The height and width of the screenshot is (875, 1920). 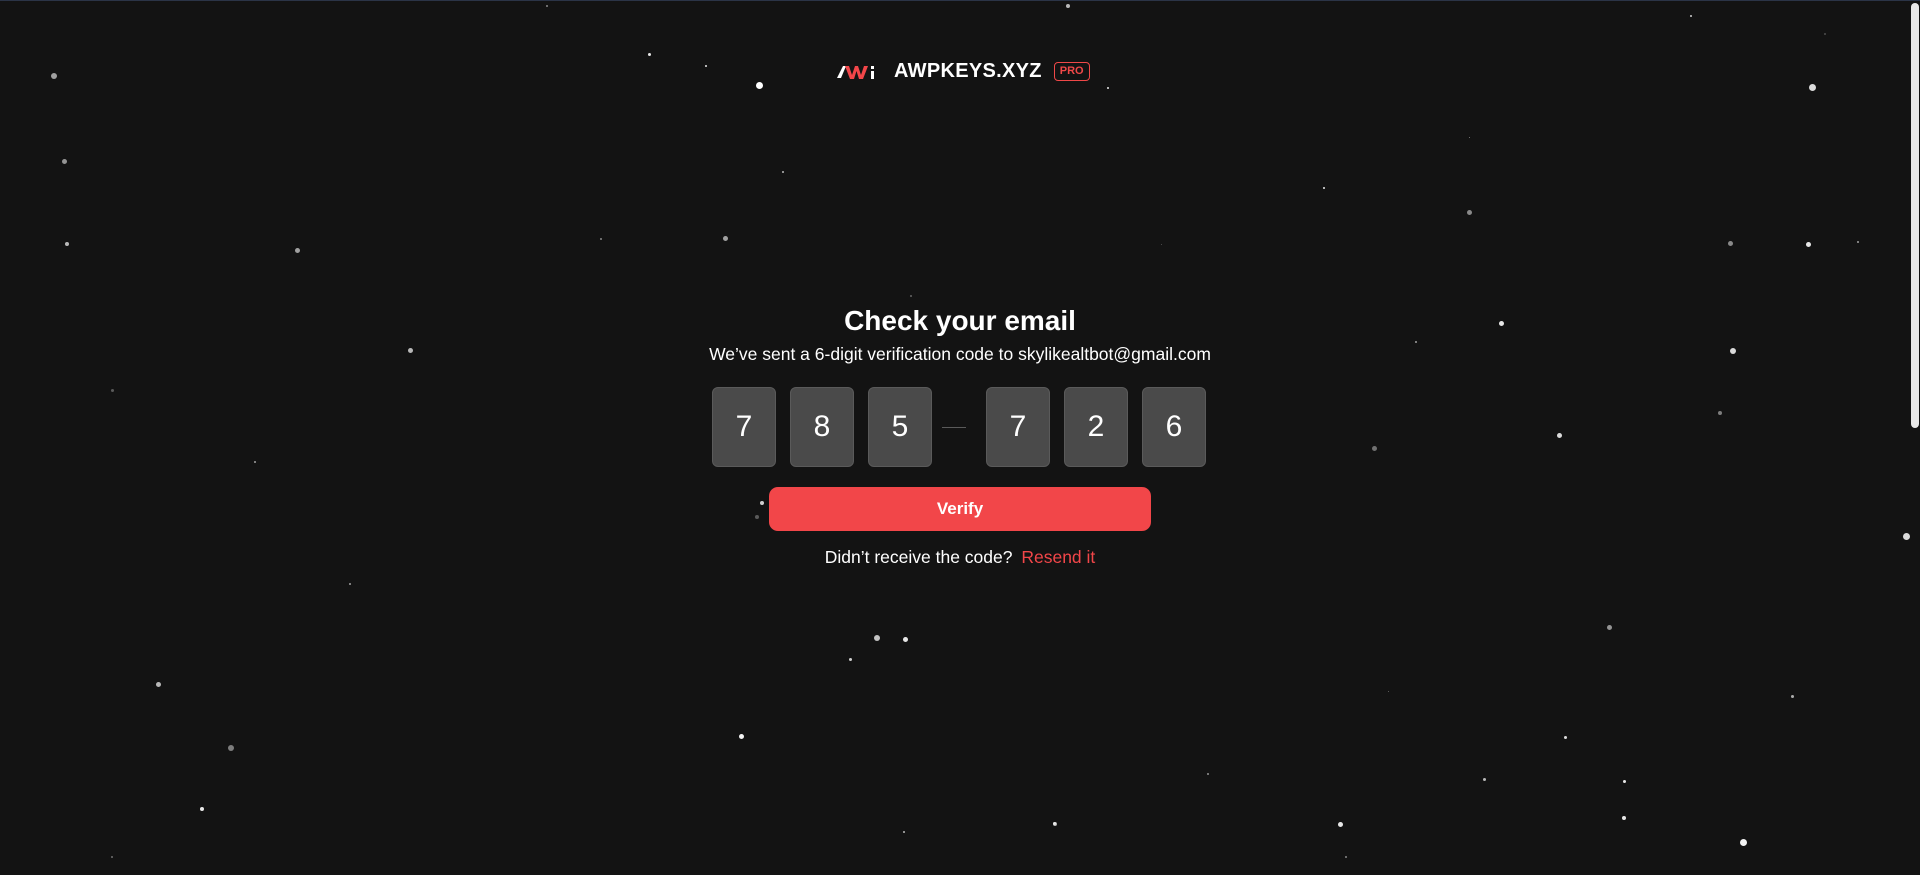 What do you see at coordinates (900, 427) in the screenshot?
I see `code-digit-3: 5` at bounding box center [900, 427].